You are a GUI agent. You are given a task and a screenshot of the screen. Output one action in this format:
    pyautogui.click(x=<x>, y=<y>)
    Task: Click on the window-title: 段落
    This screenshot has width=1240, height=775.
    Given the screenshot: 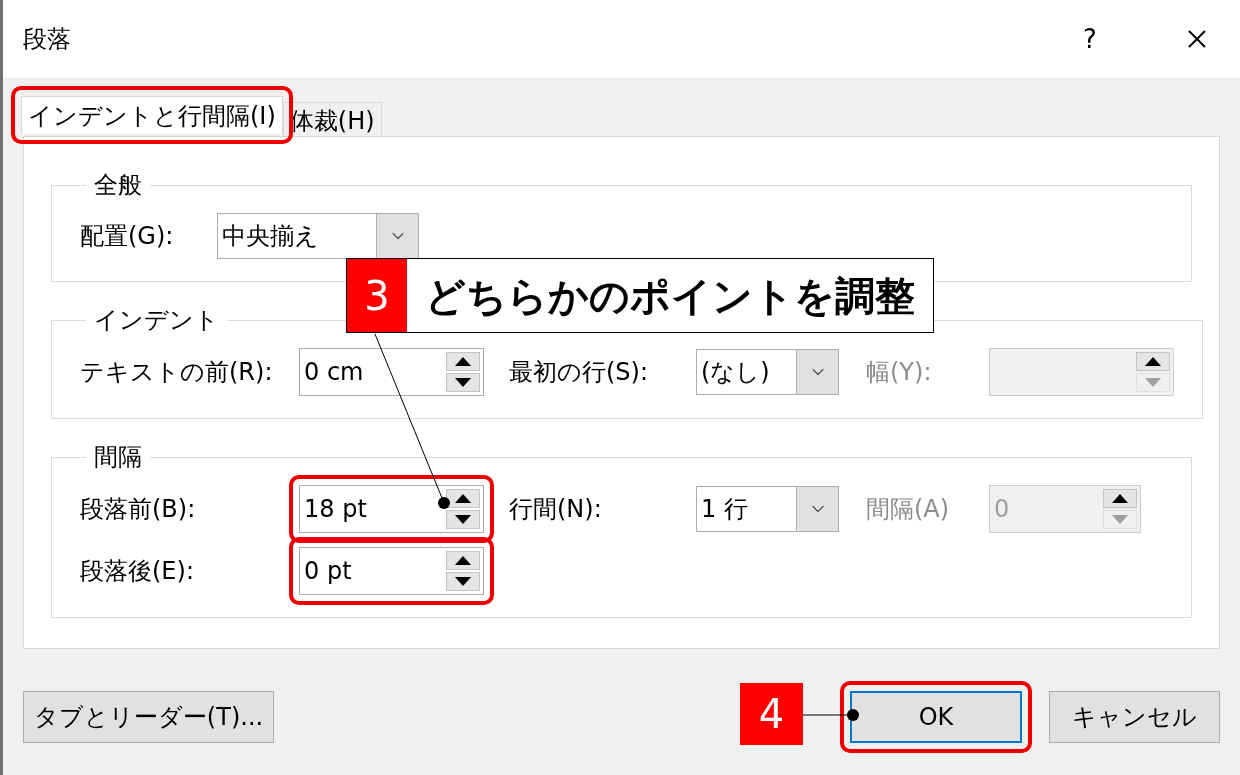 What is the action you would take?
    pyautogui.click(x=47, y=39)
    